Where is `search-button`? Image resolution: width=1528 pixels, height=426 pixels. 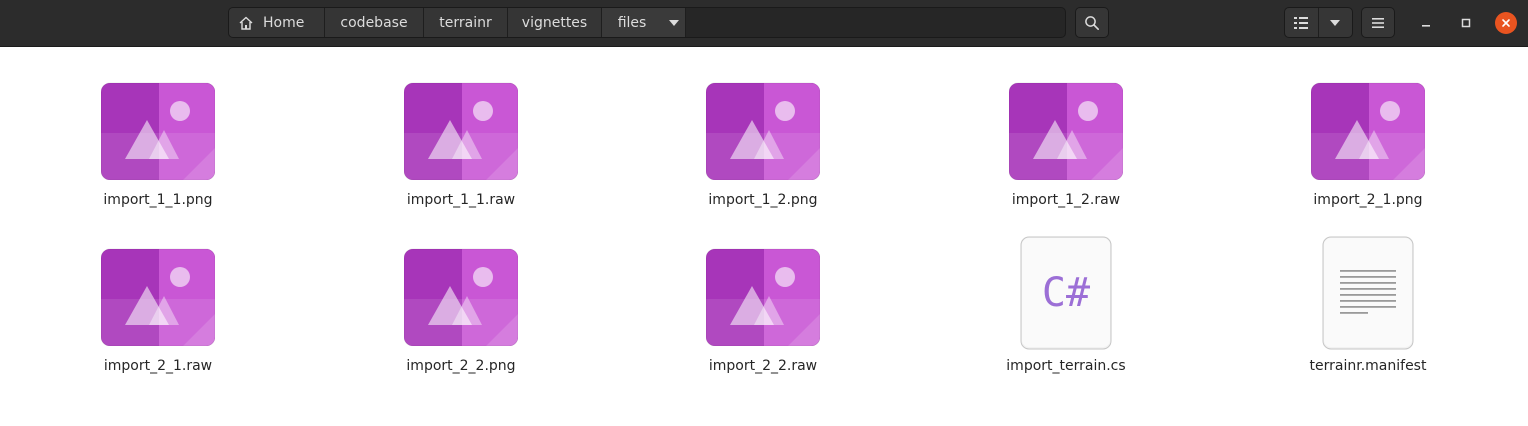
search-button is located at coordinates (1092, 22).